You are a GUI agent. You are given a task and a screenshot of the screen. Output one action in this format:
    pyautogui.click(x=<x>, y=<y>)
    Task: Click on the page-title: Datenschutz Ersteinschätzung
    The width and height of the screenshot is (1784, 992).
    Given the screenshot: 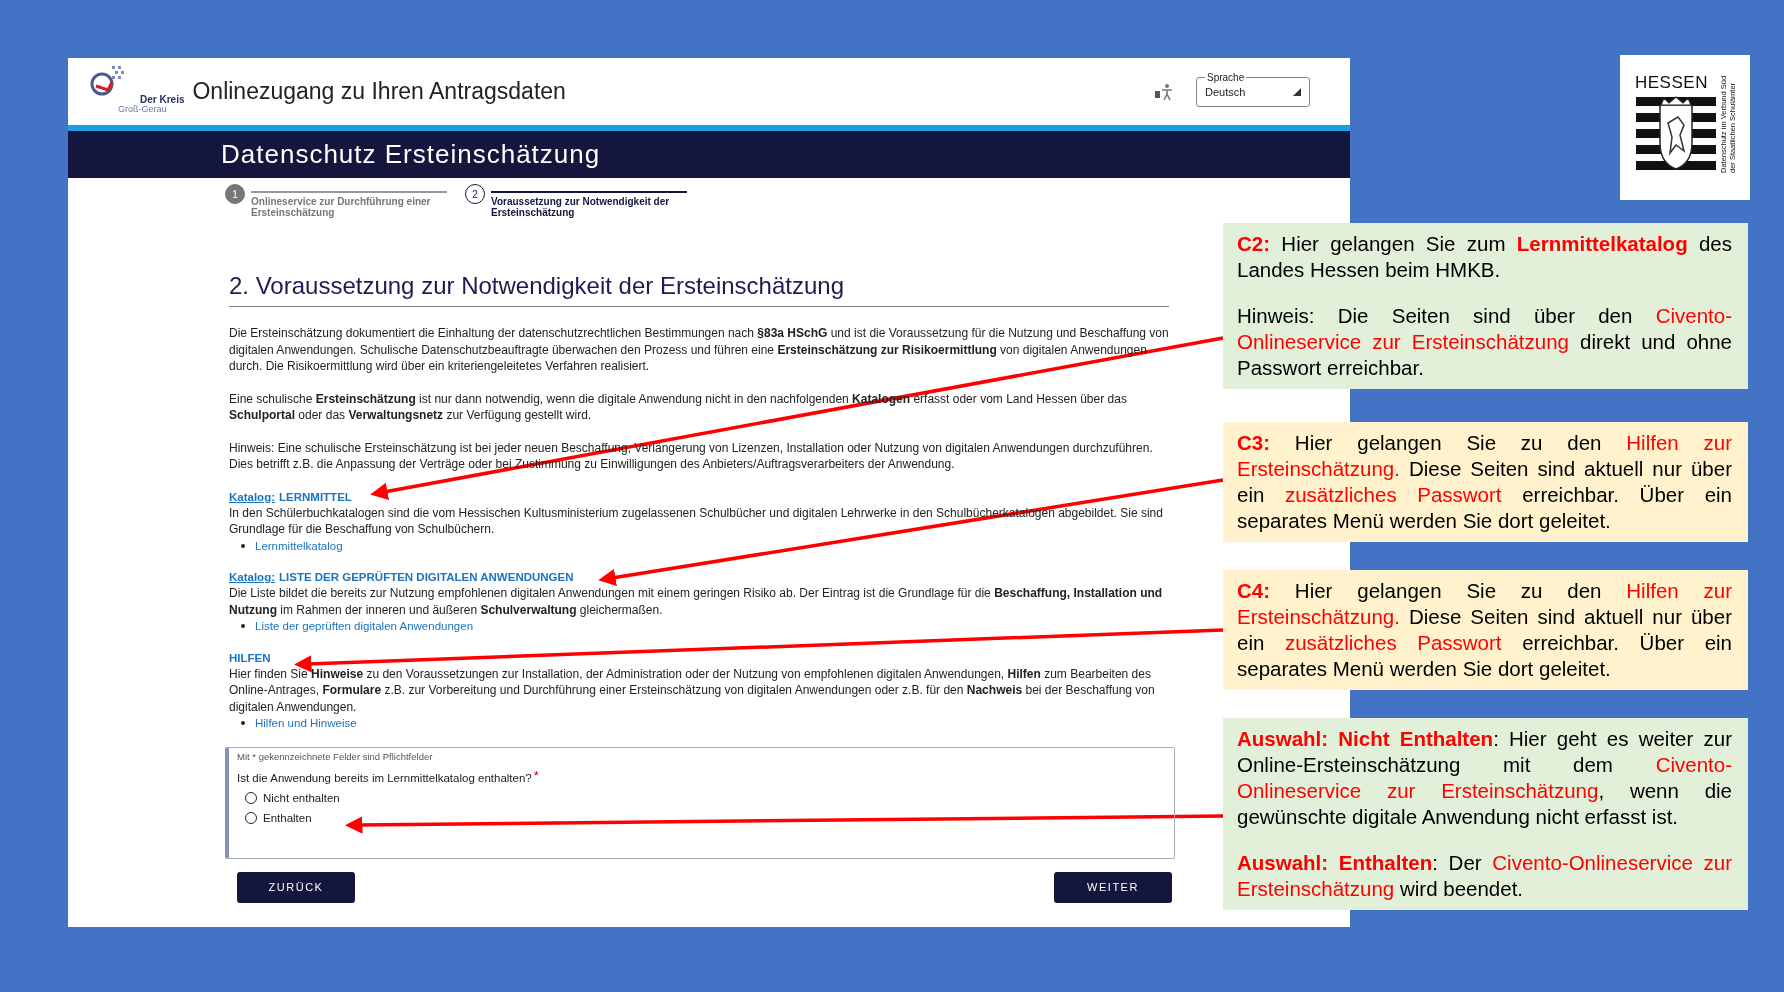 What is the action you would take?
    pyautogui.click(x=411, y=154)
    